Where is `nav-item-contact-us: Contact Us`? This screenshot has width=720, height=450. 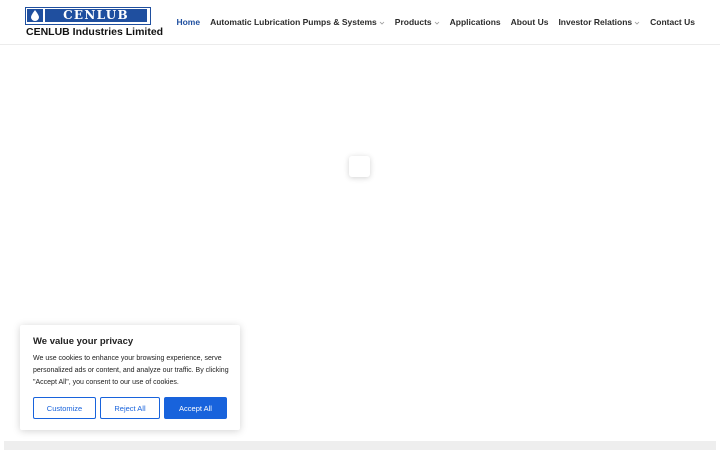 nav-item-contact-us: Contact Us is located at coordinates (672, 22).